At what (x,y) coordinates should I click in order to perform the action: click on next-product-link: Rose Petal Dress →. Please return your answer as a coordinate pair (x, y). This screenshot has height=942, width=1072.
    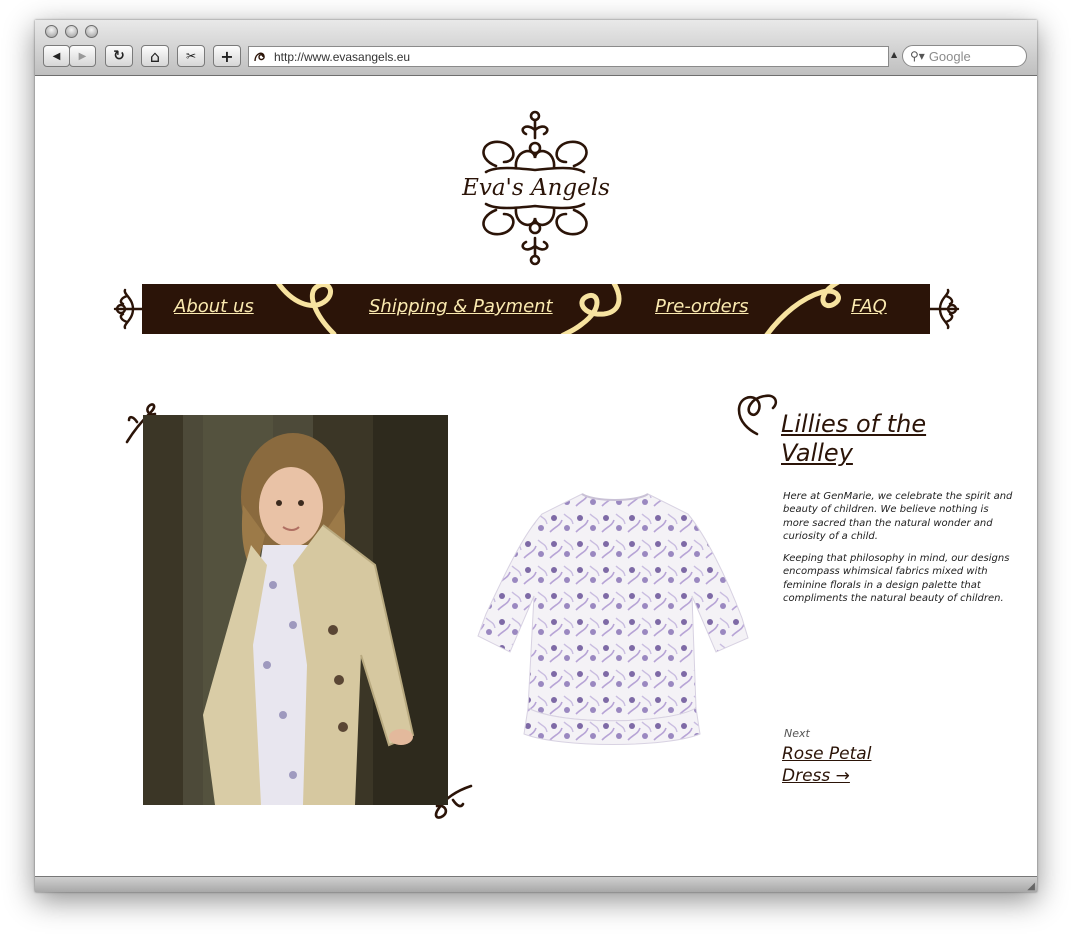
    Looking at the image, I should click on (842, 765).